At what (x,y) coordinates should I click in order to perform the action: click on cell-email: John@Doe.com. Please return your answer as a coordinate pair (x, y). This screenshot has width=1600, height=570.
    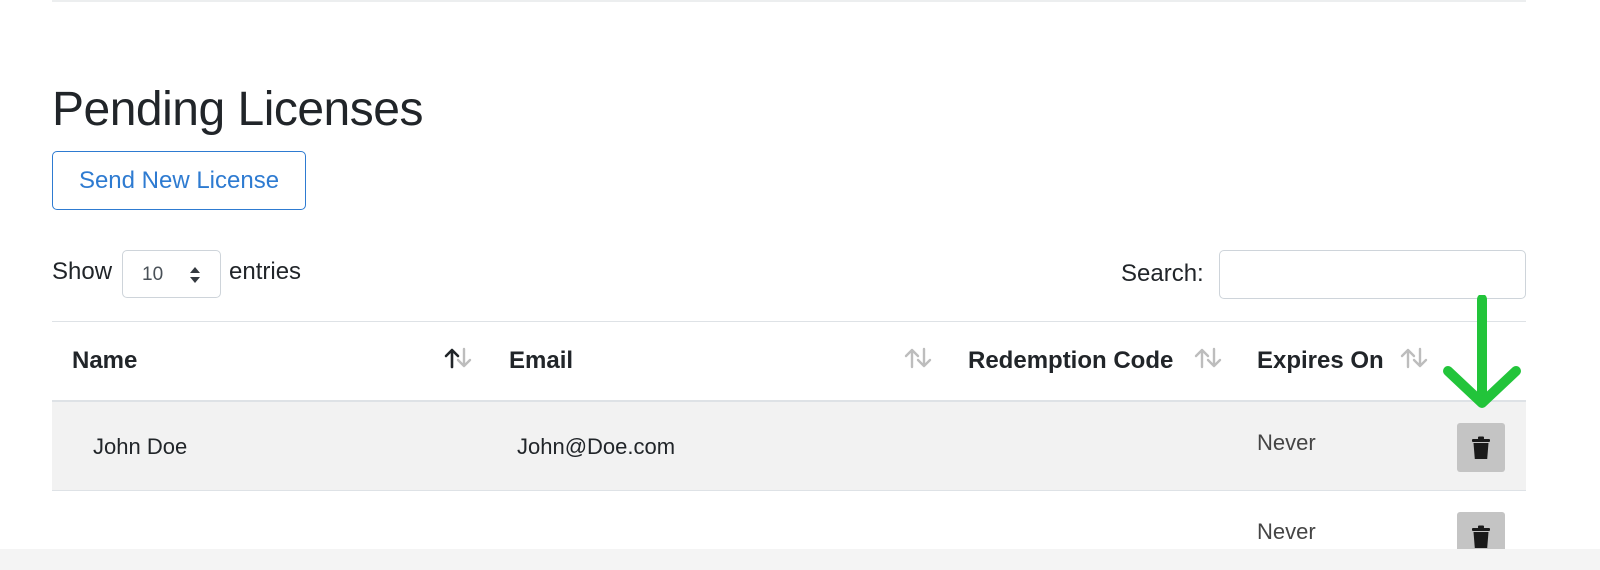
    Looking at the image, I should click on (596, 446).